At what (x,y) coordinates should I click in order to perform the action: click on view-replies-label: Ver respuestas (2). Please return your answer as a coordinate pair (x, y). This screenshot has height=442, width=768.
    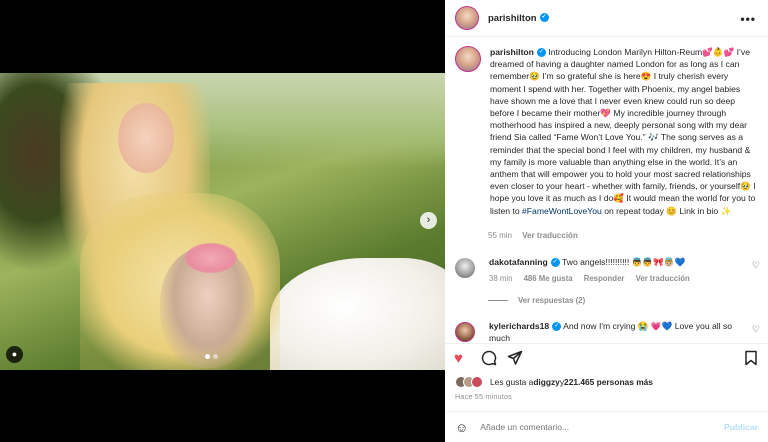
    Looking at the image, I should click on (552, 300).